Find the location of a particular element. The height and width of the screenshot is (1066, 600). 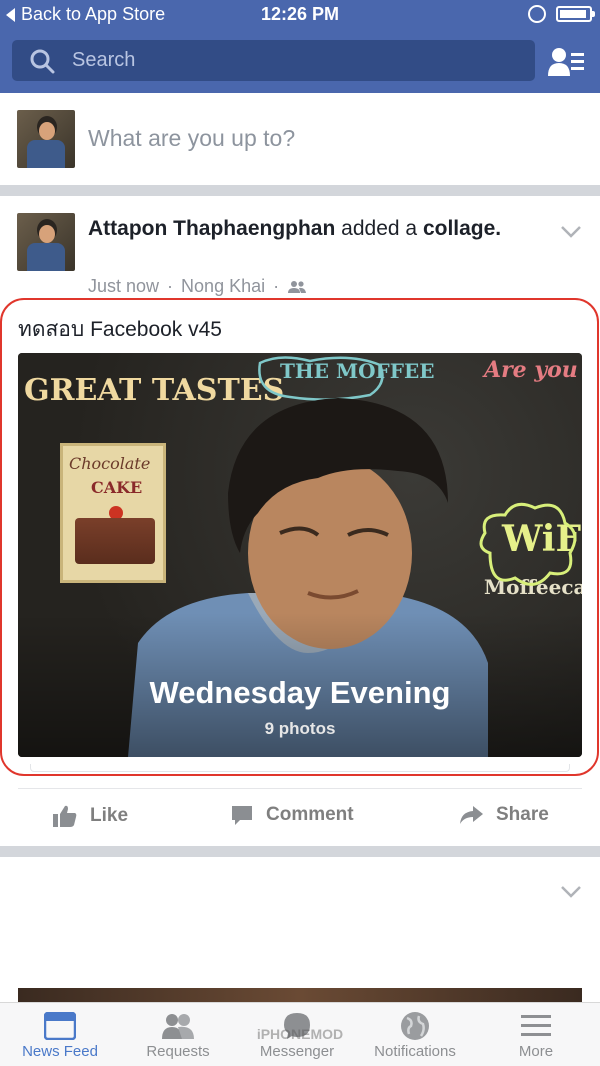

collage-title: Wednesday Evening is located at coordinates (300, 692).